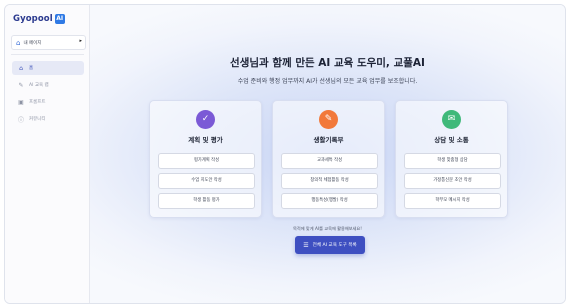  I want to click on sidebar-item-label: 홈, so click(31, 68).